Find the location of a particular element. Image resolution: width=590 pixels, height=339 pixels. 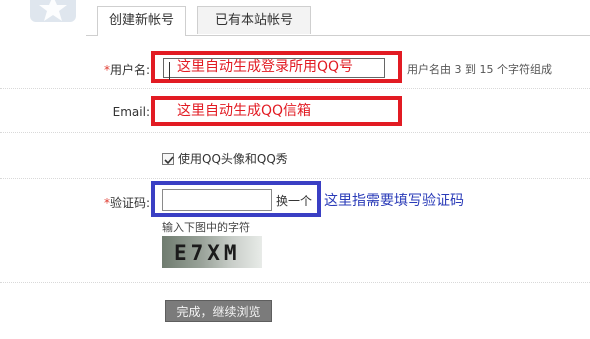

email-annotation-text: 这里自动生成QQ信箱 is located at coordinates (244, 111).